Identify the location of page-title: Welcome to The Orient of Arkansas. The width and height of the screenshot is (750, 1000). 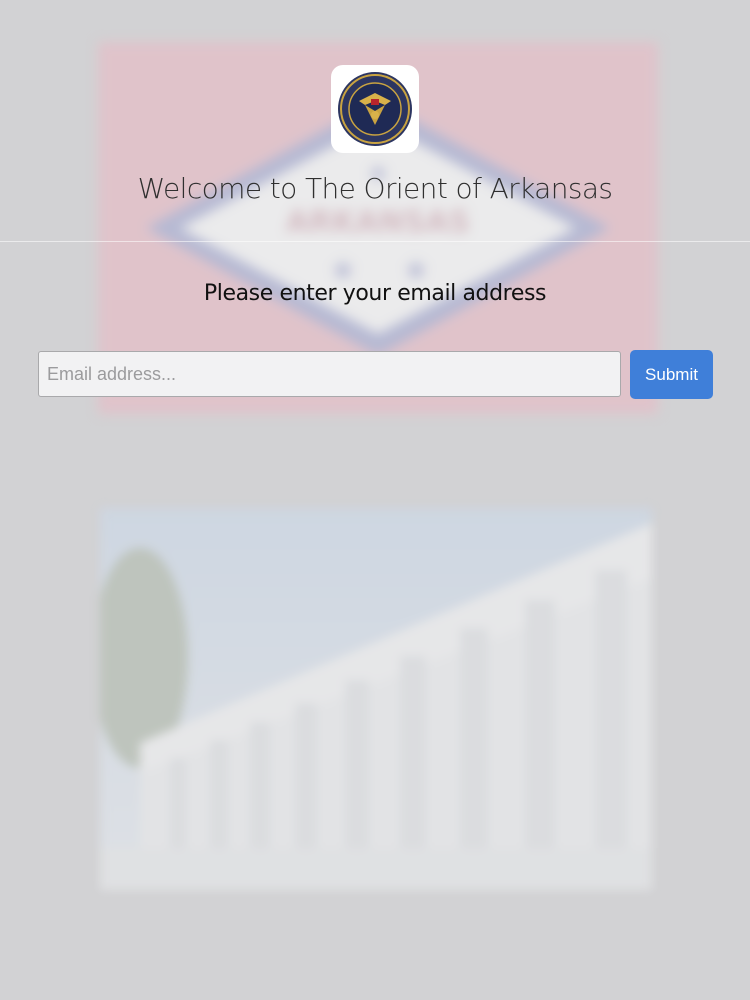
(375, 188).